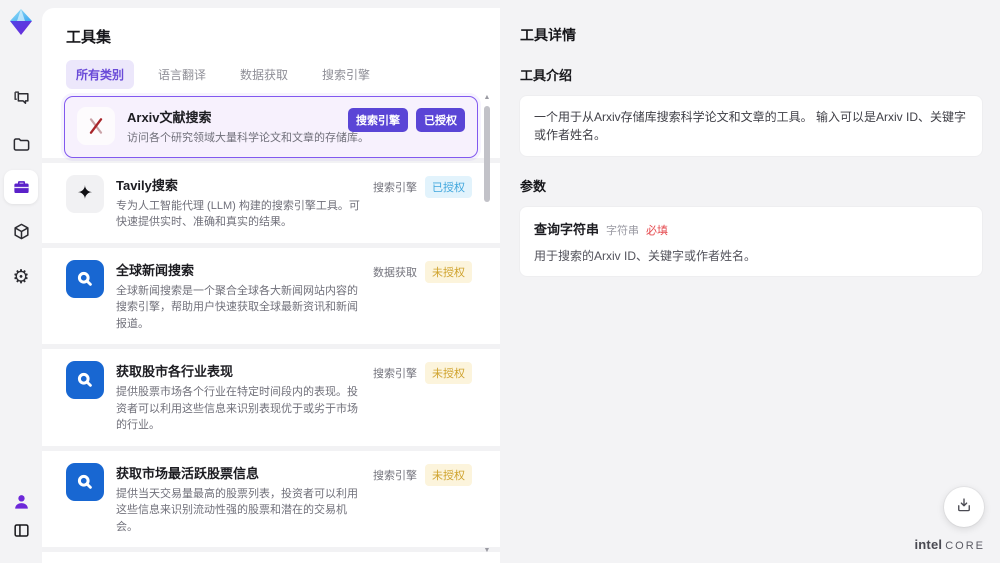 Image resolution: width=1000 pixels, height=563 pixels. I want to click on tool-description: 访问各个研究领域大量科学论文和文章的存储库。, so click(248, 138).